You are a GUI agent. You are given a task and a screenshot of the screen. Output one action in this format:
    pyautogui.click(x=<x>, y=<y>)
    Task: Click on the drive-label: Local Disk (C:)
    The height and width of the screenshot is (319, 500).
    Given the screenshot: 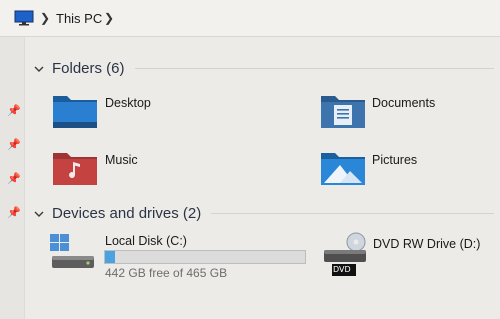 What is the action you would take?
    pyautogui.click(x=146, y=241)
    